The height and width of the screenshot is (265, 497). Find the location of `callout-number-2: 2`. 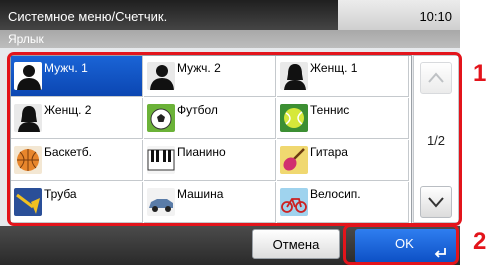

callout-number-2: 2 is located at coordinates (480, 241).